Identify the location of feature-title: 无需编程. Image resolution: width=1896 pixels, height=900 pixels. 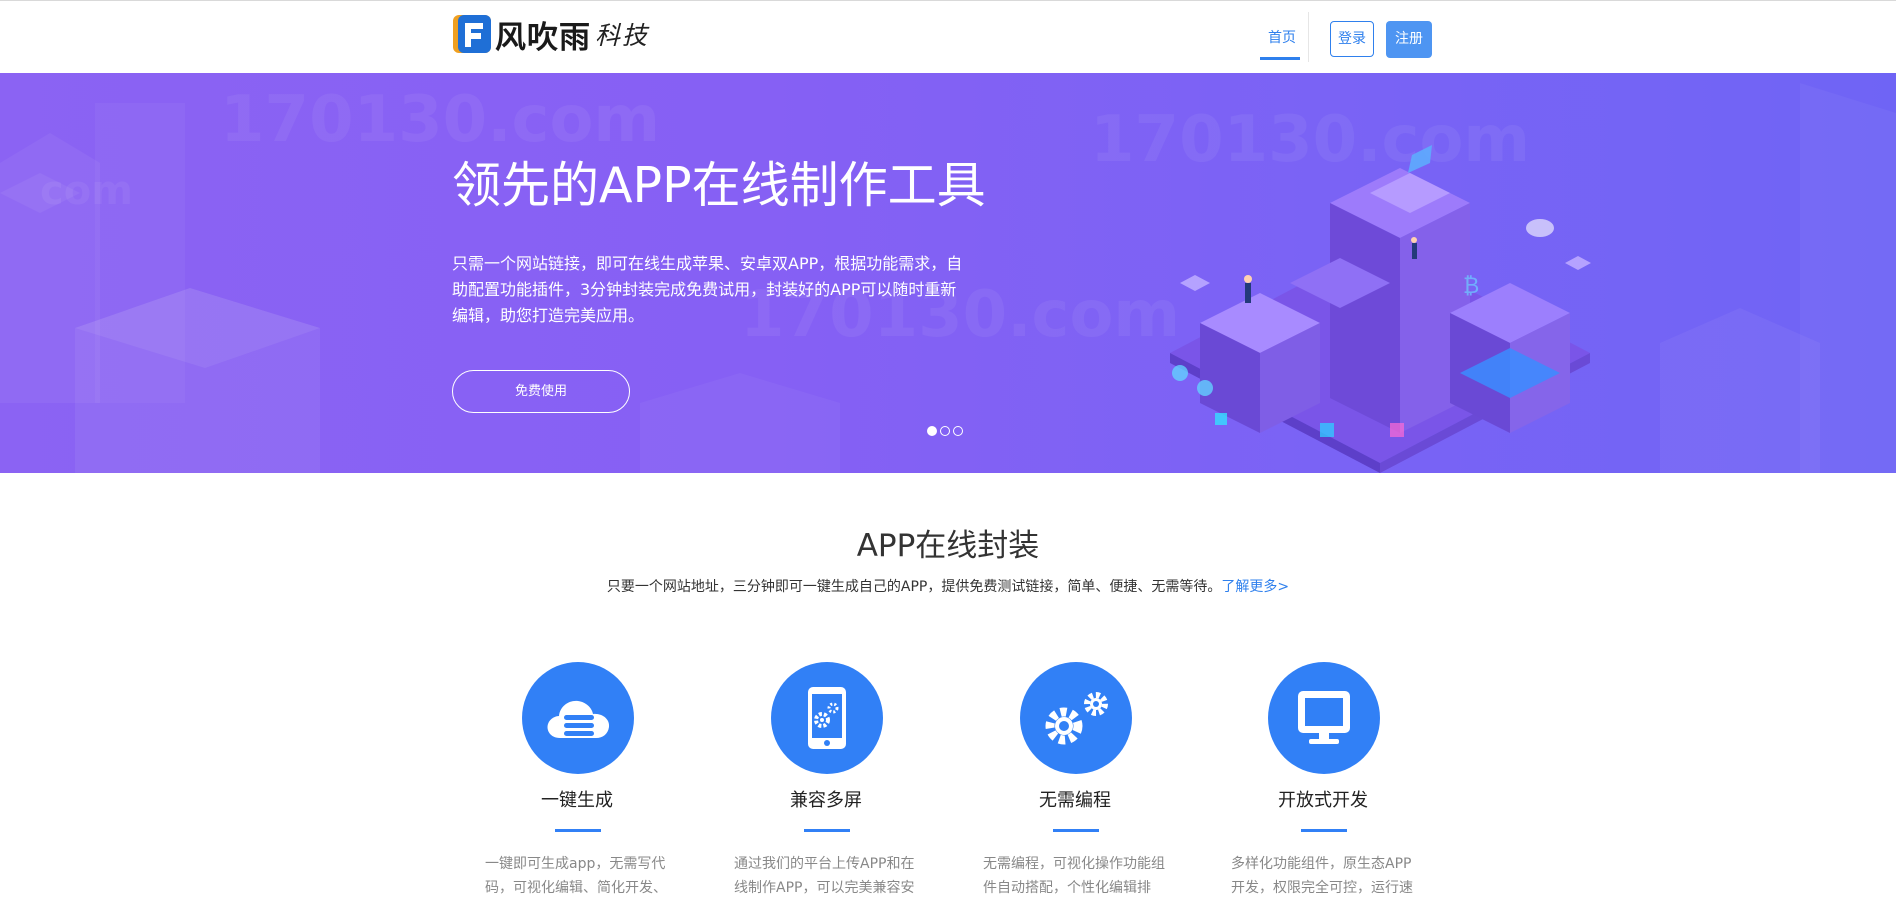
(1075, 800).